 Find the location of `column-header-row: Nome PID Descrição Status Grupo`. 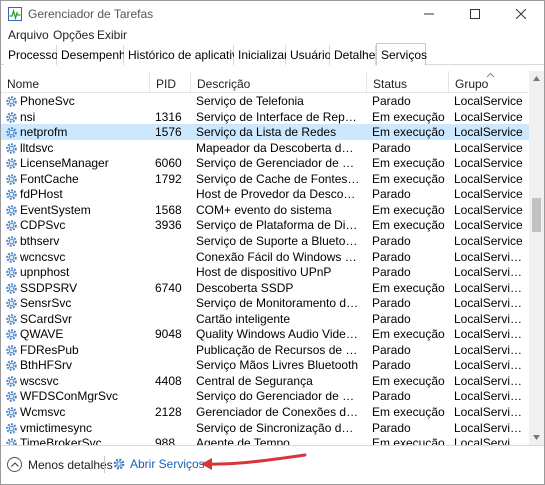

column-header-row: Nome PID Descrição Status Grupo is located at coordinates (265, 82).